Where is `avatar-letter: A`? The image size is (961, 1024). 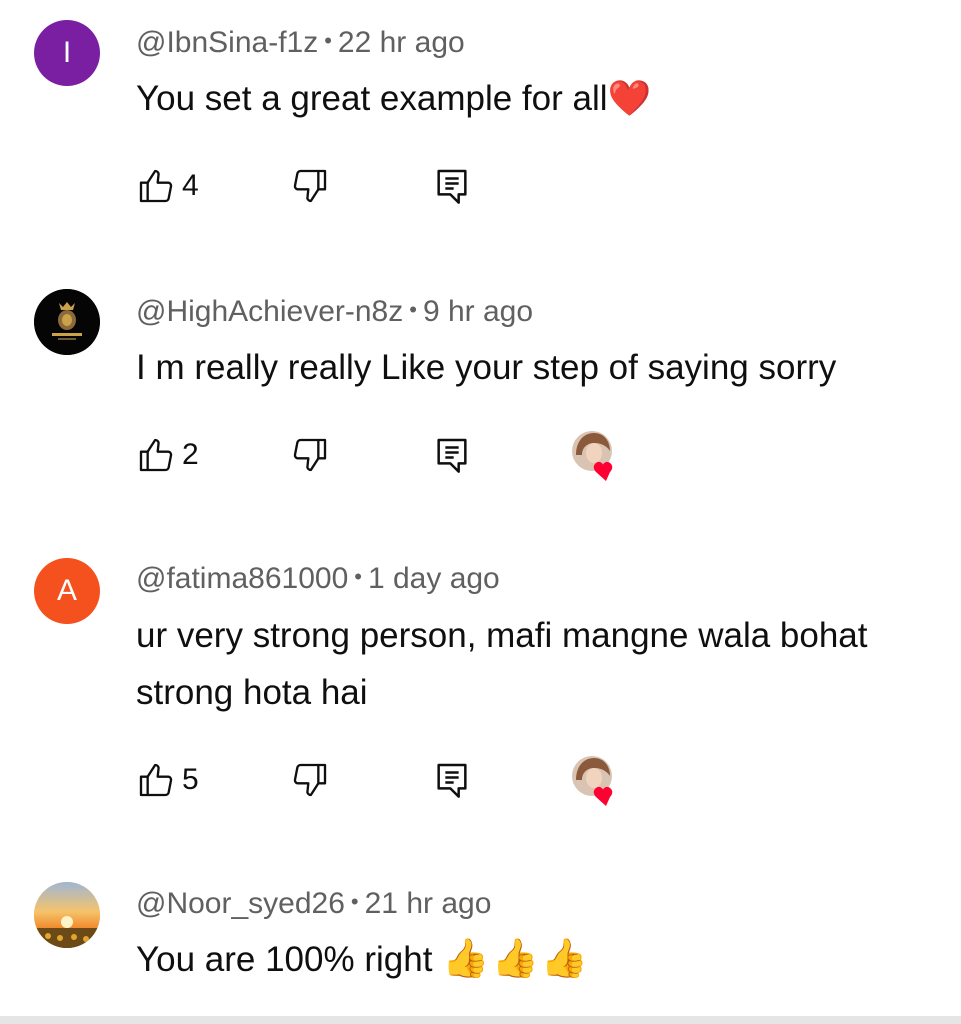 avatar-letter: A is located at coordinates (66, 590).